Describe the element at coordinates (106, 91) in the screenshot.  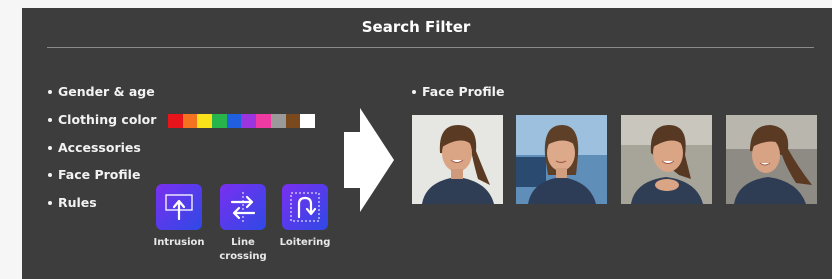
I see `filter-label: Gender & age` at that location.